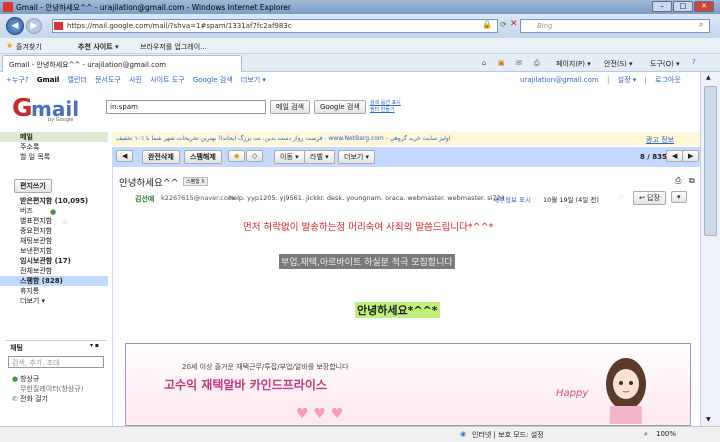 This screenshot has width=720, height=442. What do you see at coordinates (367, 261) in the screenshot?
I see `body-line-recruit: 부업,재택,아르바이트 하실분 적극 모집합니다` at bounding box center [367, 261].